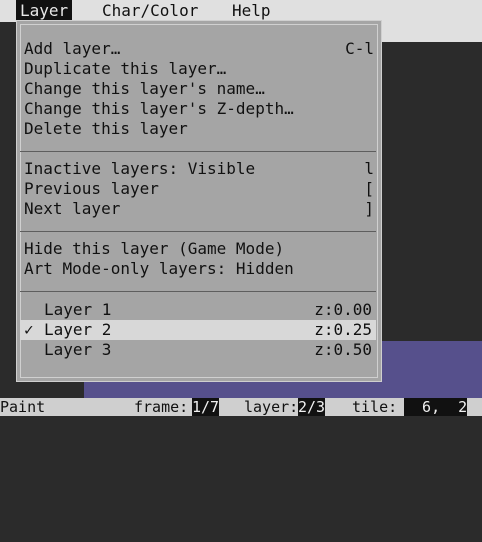 The image size is (482, 542). Describe the element at coordinates (199, 49) in the screenshot. I see `menu-item-add-layer: Add layer… C-l` at that location.